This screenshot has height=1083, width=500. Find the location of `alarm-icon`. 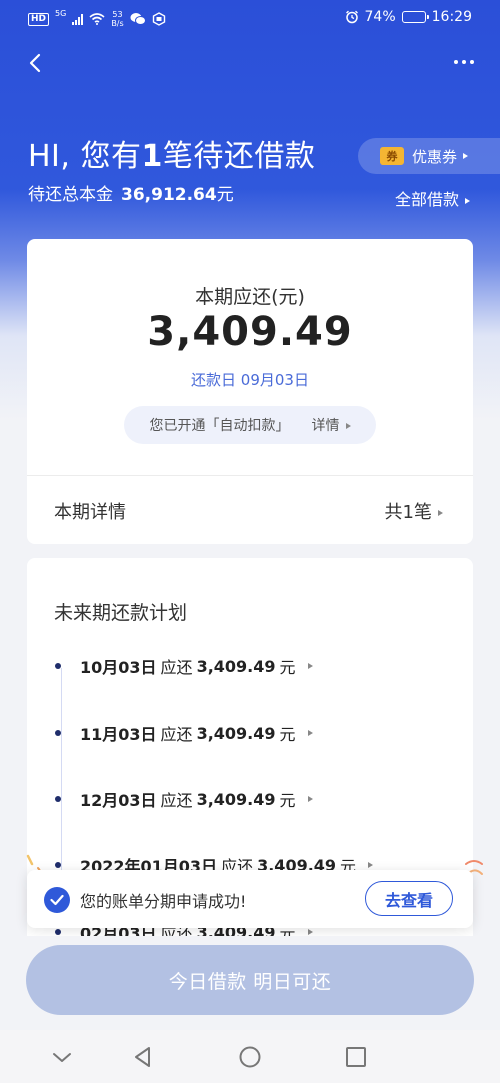

alarm-icon is located at coordinates (351, 17).